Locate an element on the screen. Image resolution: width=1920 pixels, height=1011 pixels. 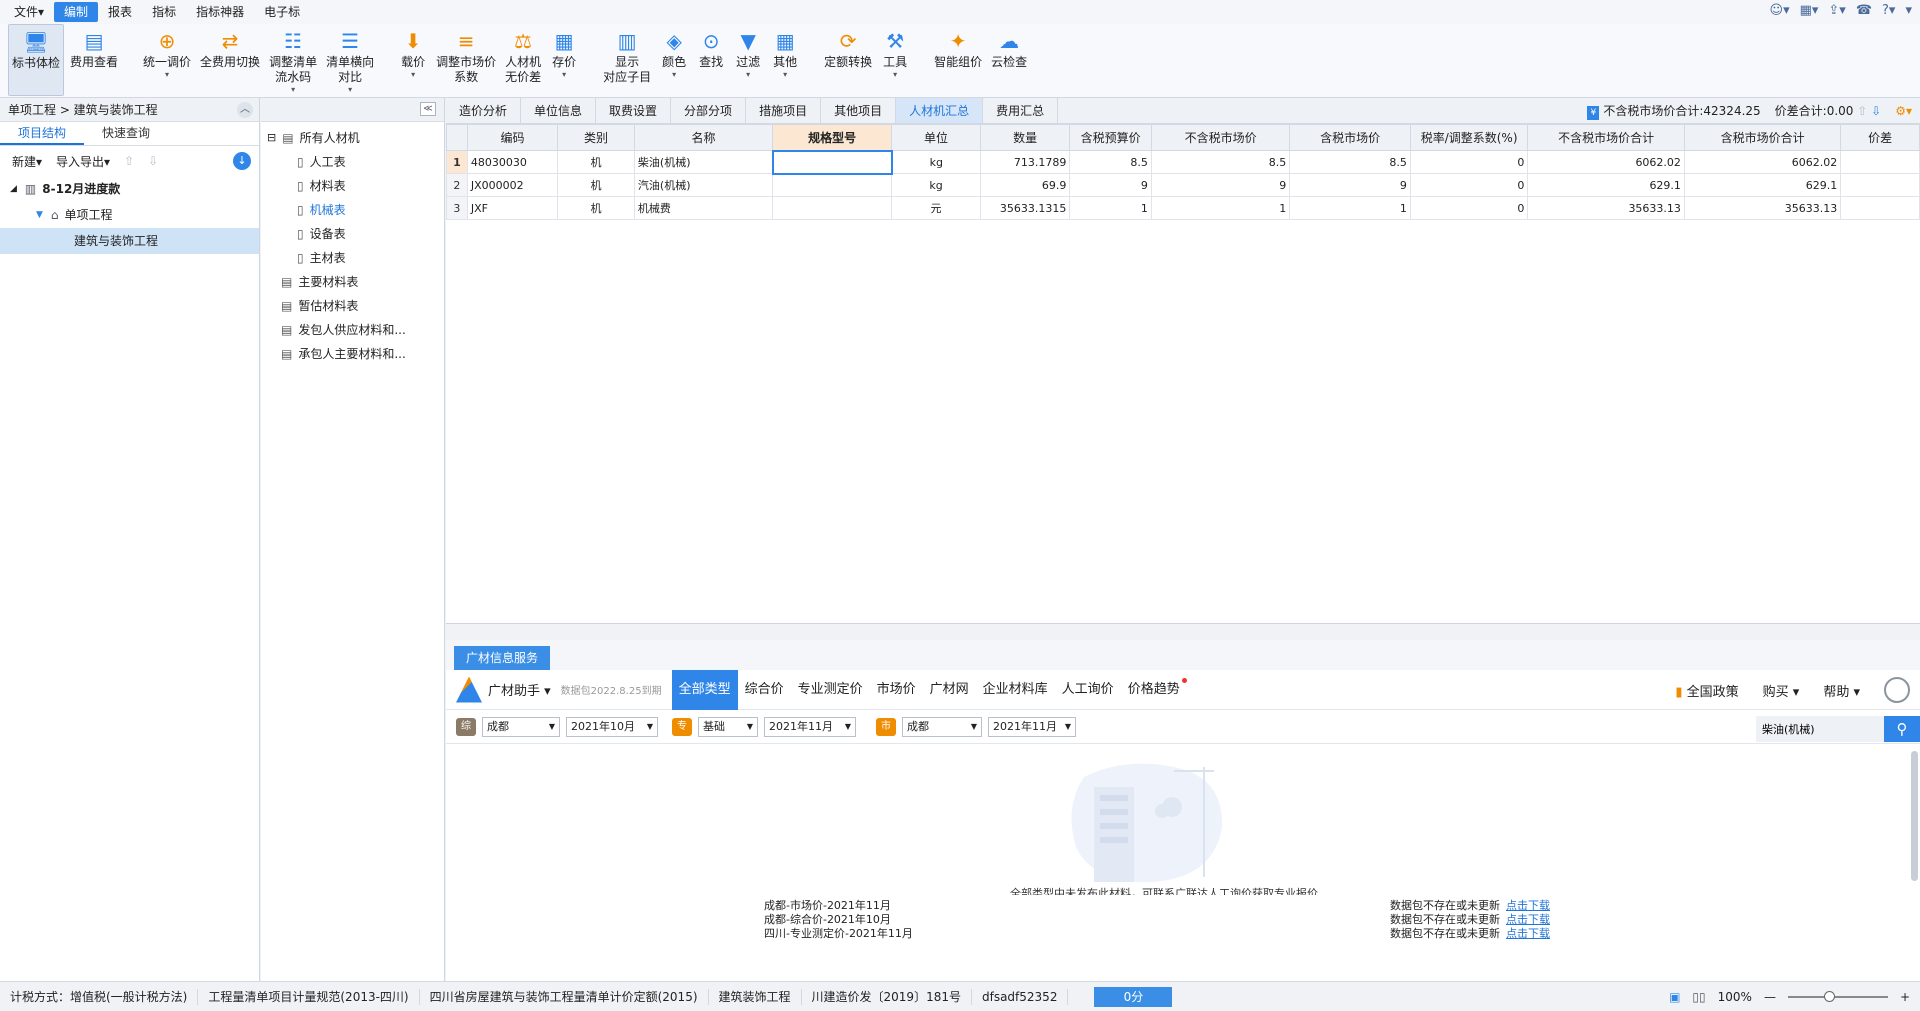
zoom-in-icon: + is located at coordinates (1905, 997).